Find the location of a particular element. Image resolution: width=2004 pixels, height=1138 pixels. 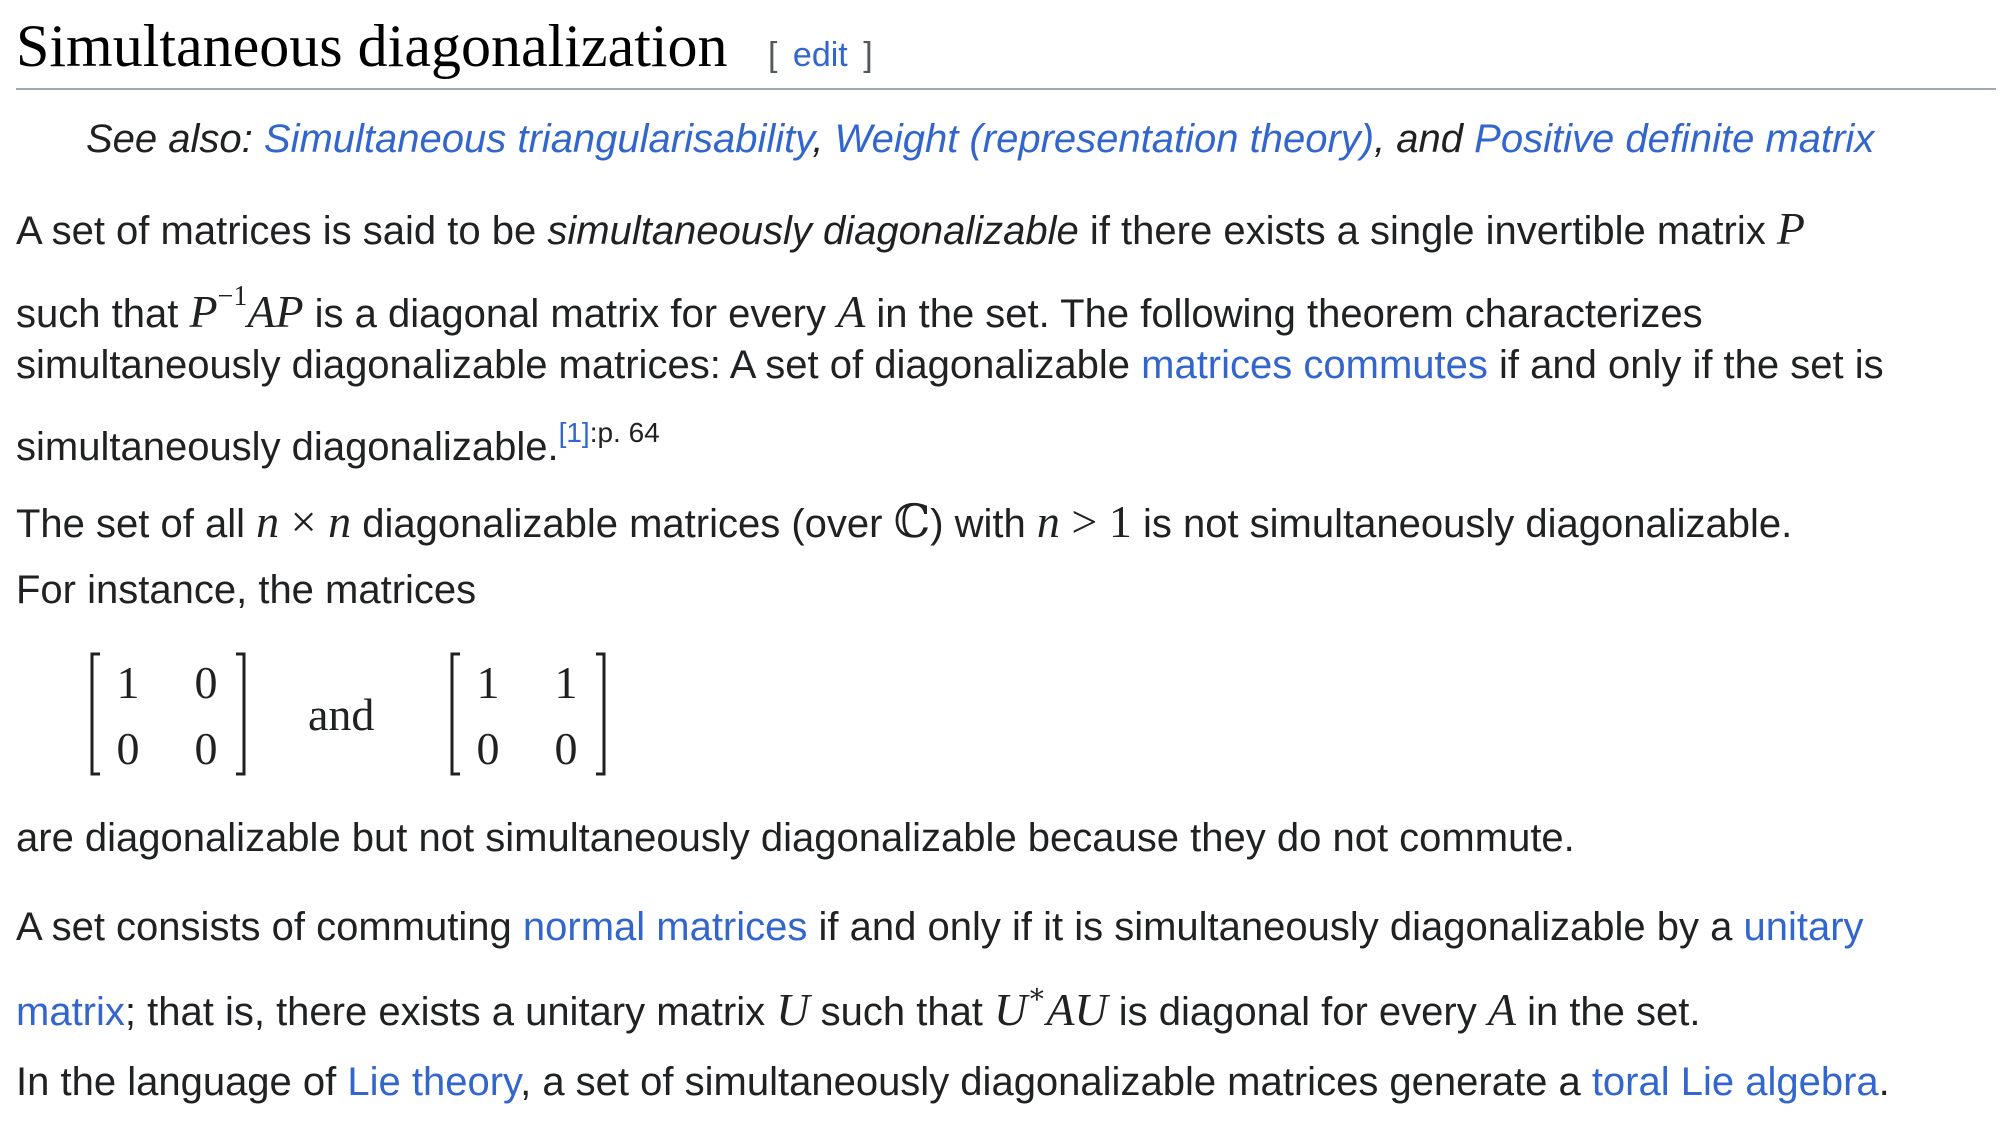

link-normal-matrices: normal matrices is located at coordinates (665, 927).